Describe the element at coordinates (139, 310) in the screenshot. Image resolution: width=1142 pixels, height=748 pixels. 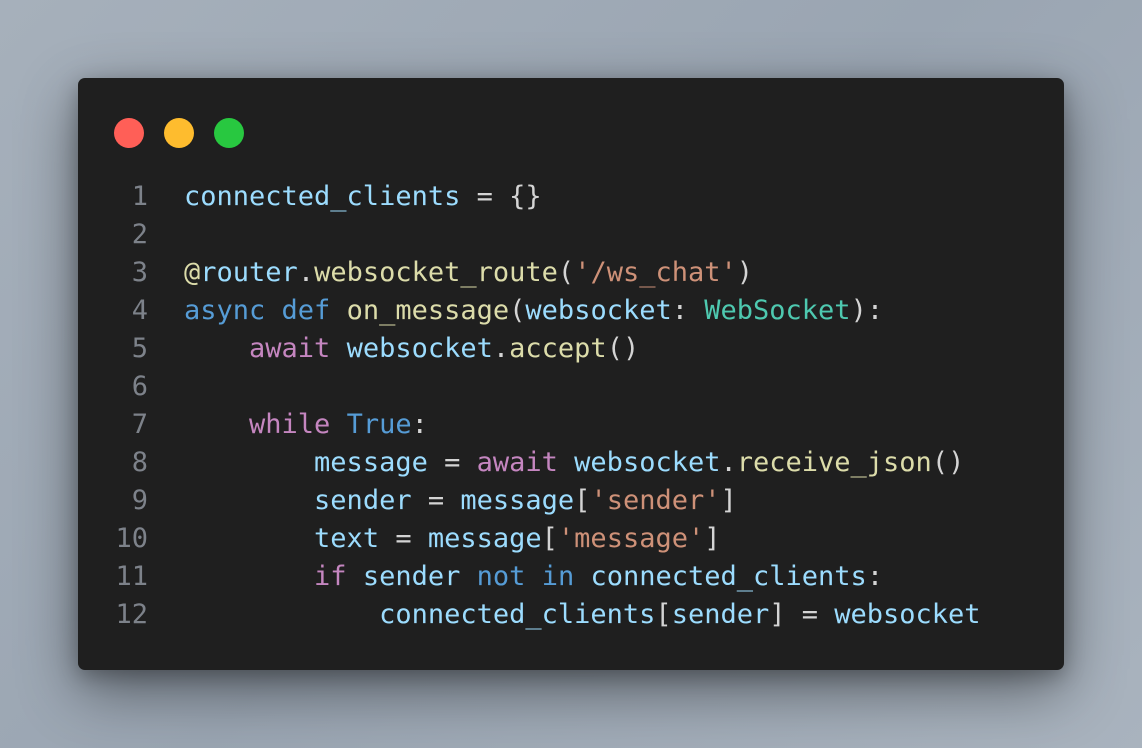
I see `line-number: 4` at that location.